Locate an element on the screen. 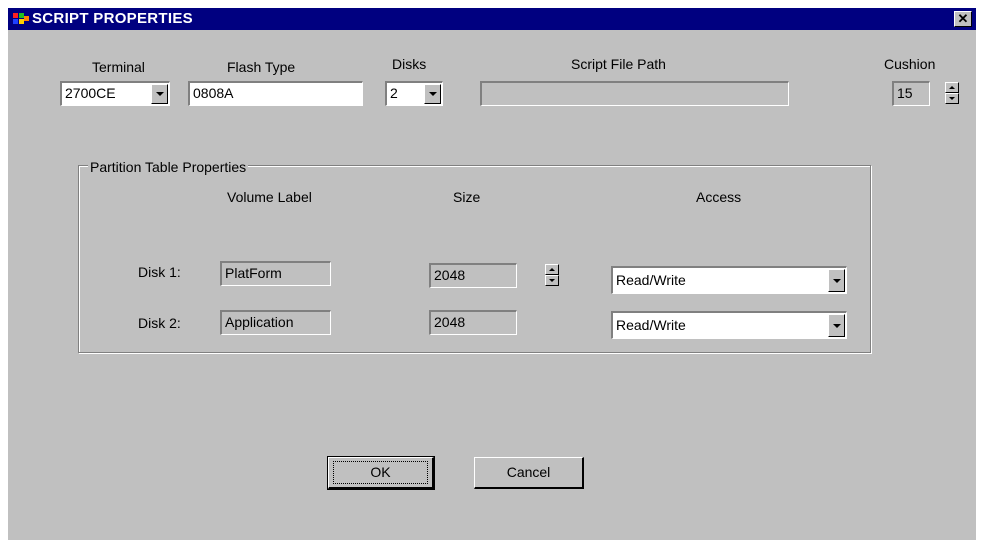  app-icon is located at coordinates (21, 18).